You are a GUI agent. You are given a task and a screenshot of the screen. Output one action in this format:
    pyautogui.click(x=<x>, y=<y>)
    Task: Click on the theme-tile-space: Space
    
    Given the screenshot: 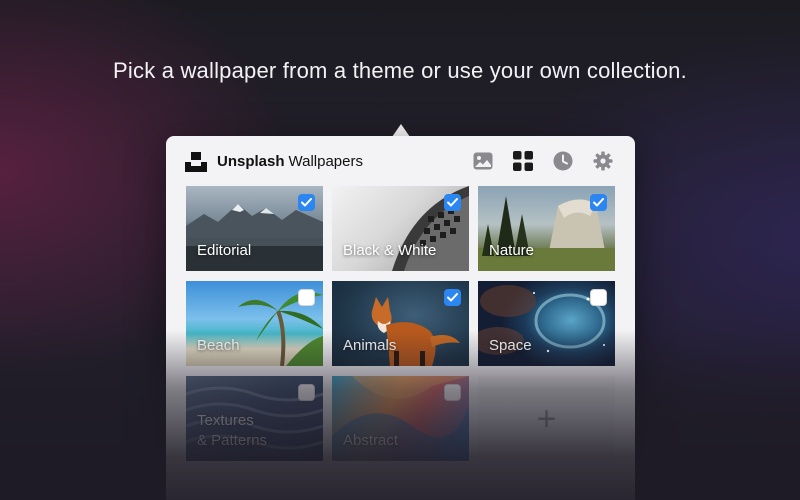 What is the action you would take?
    pyautogui.click(x=546, y=323)
    